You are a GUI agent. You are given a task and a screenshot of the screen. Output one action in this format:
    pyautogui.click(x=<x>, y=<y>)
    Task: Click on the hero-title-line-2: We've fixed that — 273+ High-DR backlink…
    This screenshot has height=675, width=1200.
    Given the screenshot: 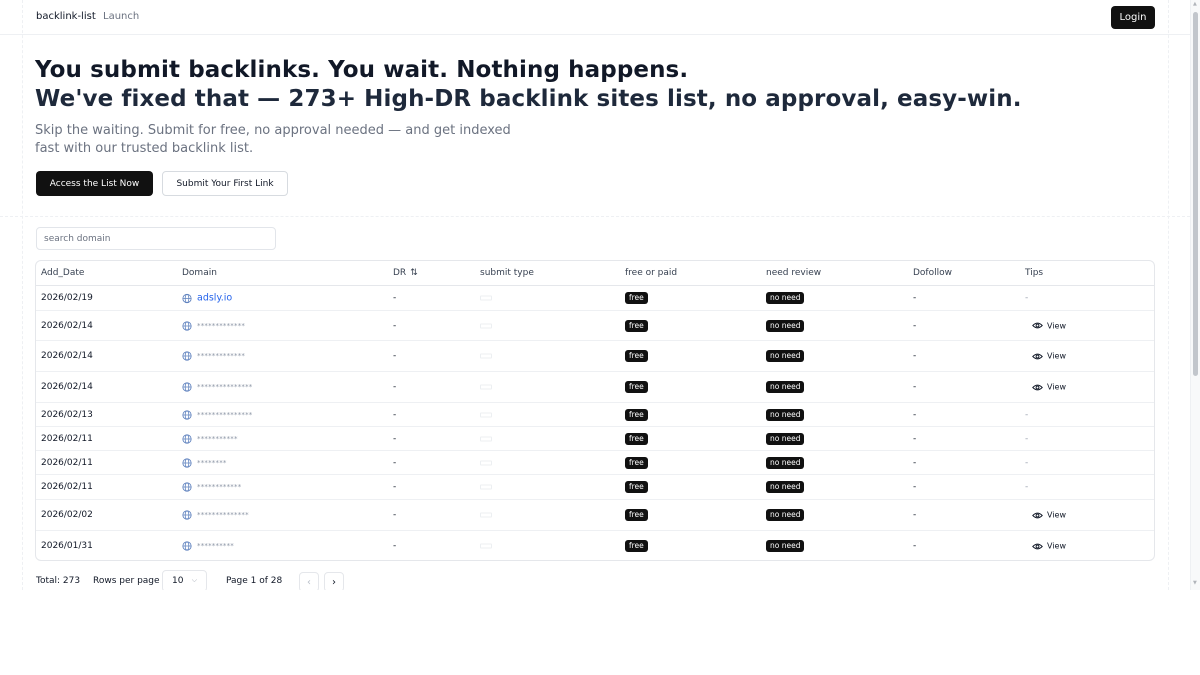 What is the action you would take?
    pyautogui.click(x=528, y=99)
    